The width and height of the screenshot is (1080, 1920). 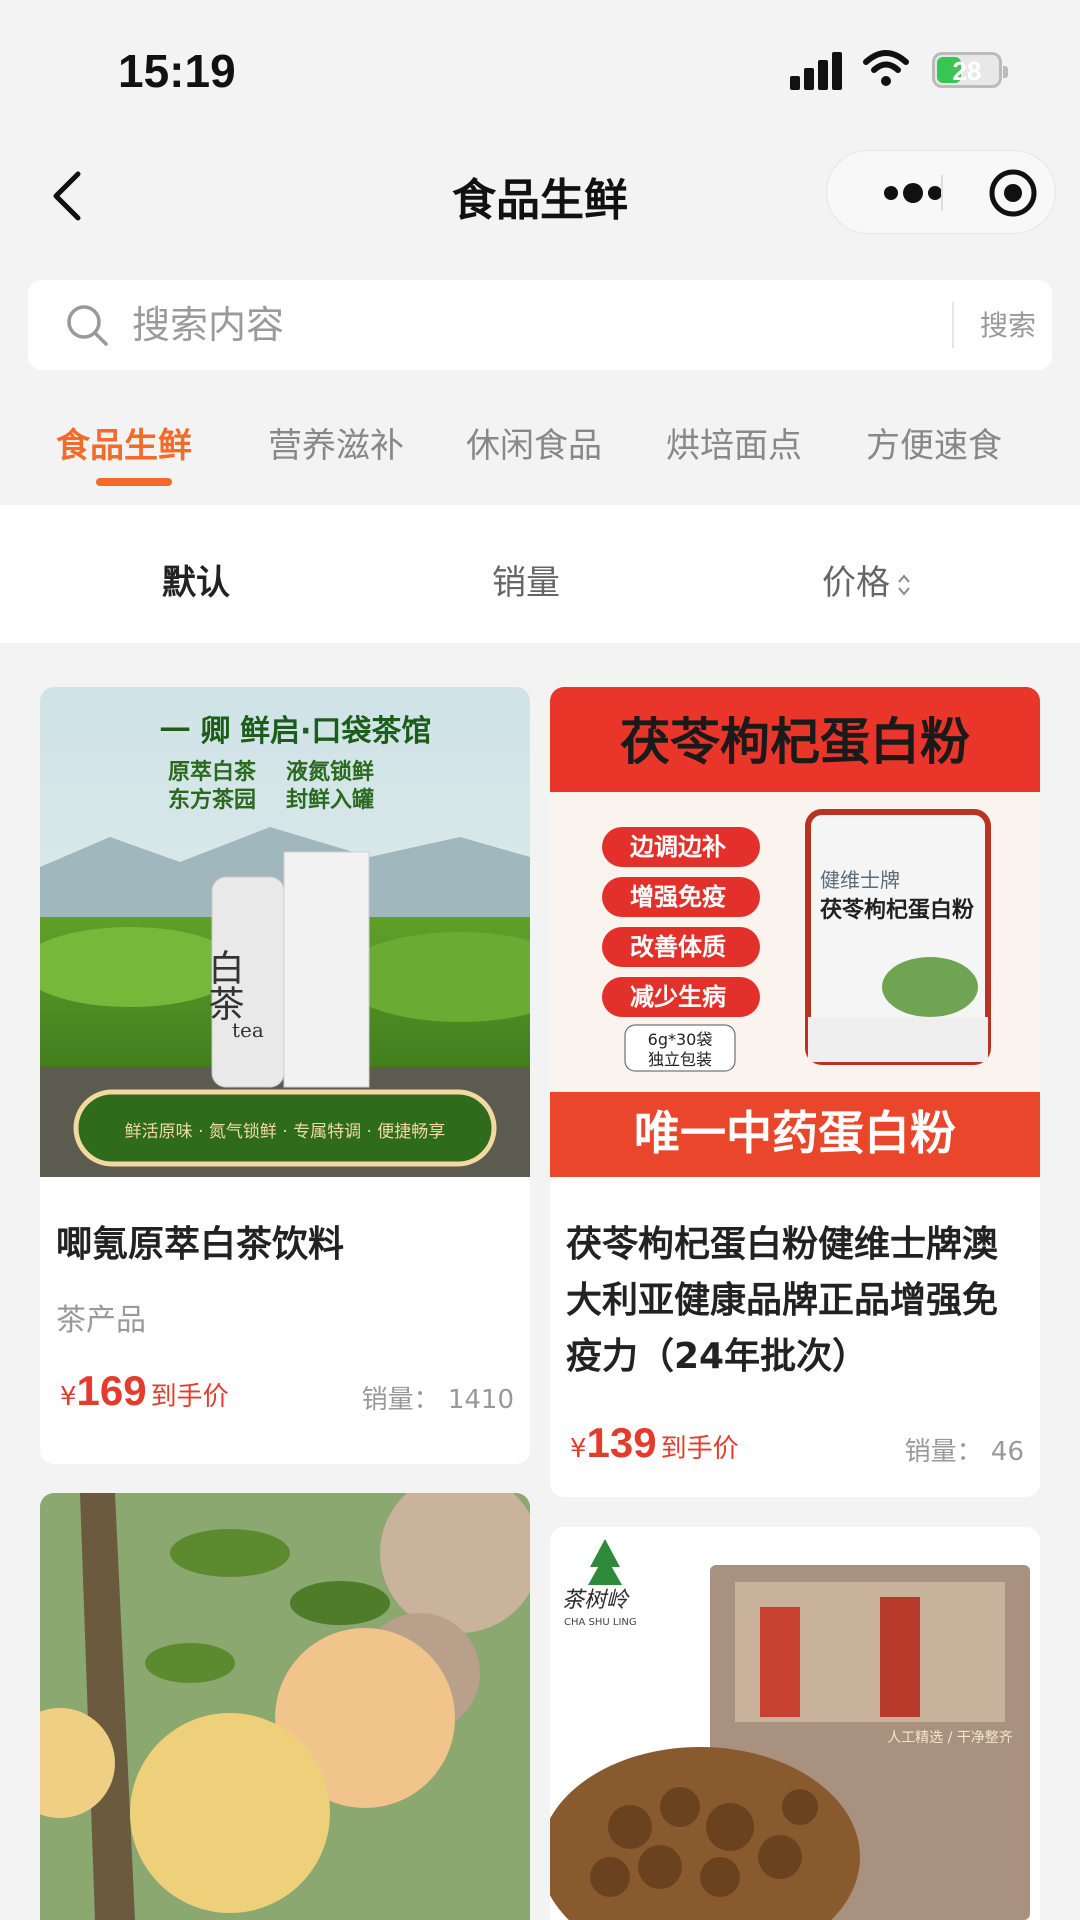 I want to click on sort-price-button: 价格, so click(x=867, y=579).